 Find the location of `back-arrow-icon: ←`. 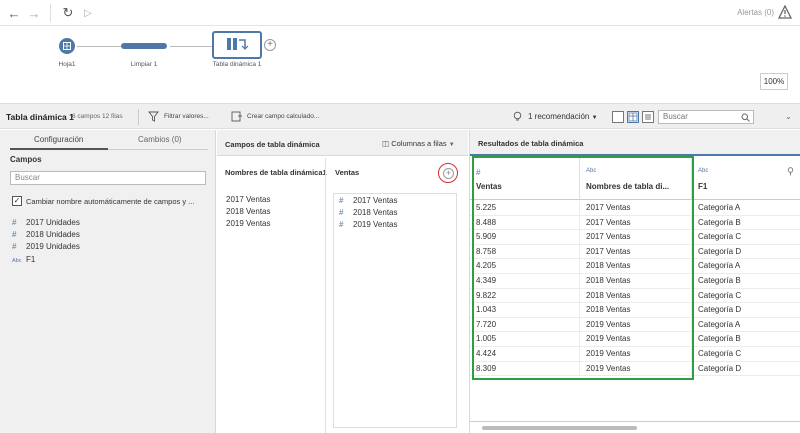

back-arrow-icon: ← is located at coordinates (14, 13).